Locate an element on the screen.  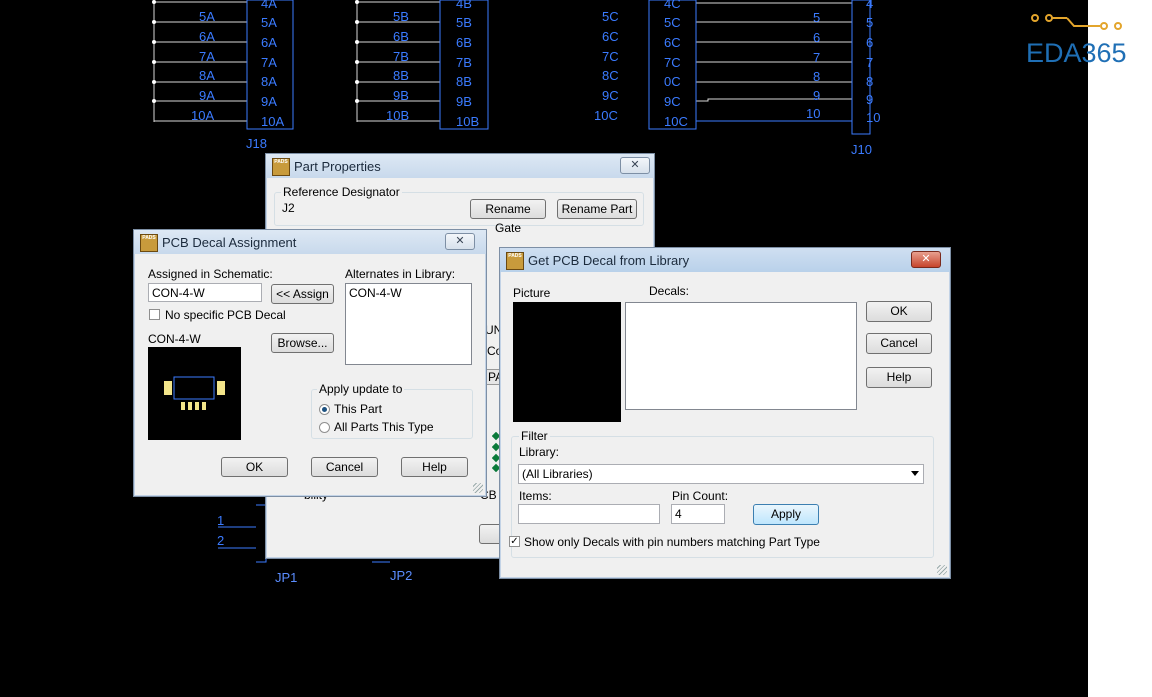
alternates-listbox: CON-4-W is located at coordinates (408, 324).